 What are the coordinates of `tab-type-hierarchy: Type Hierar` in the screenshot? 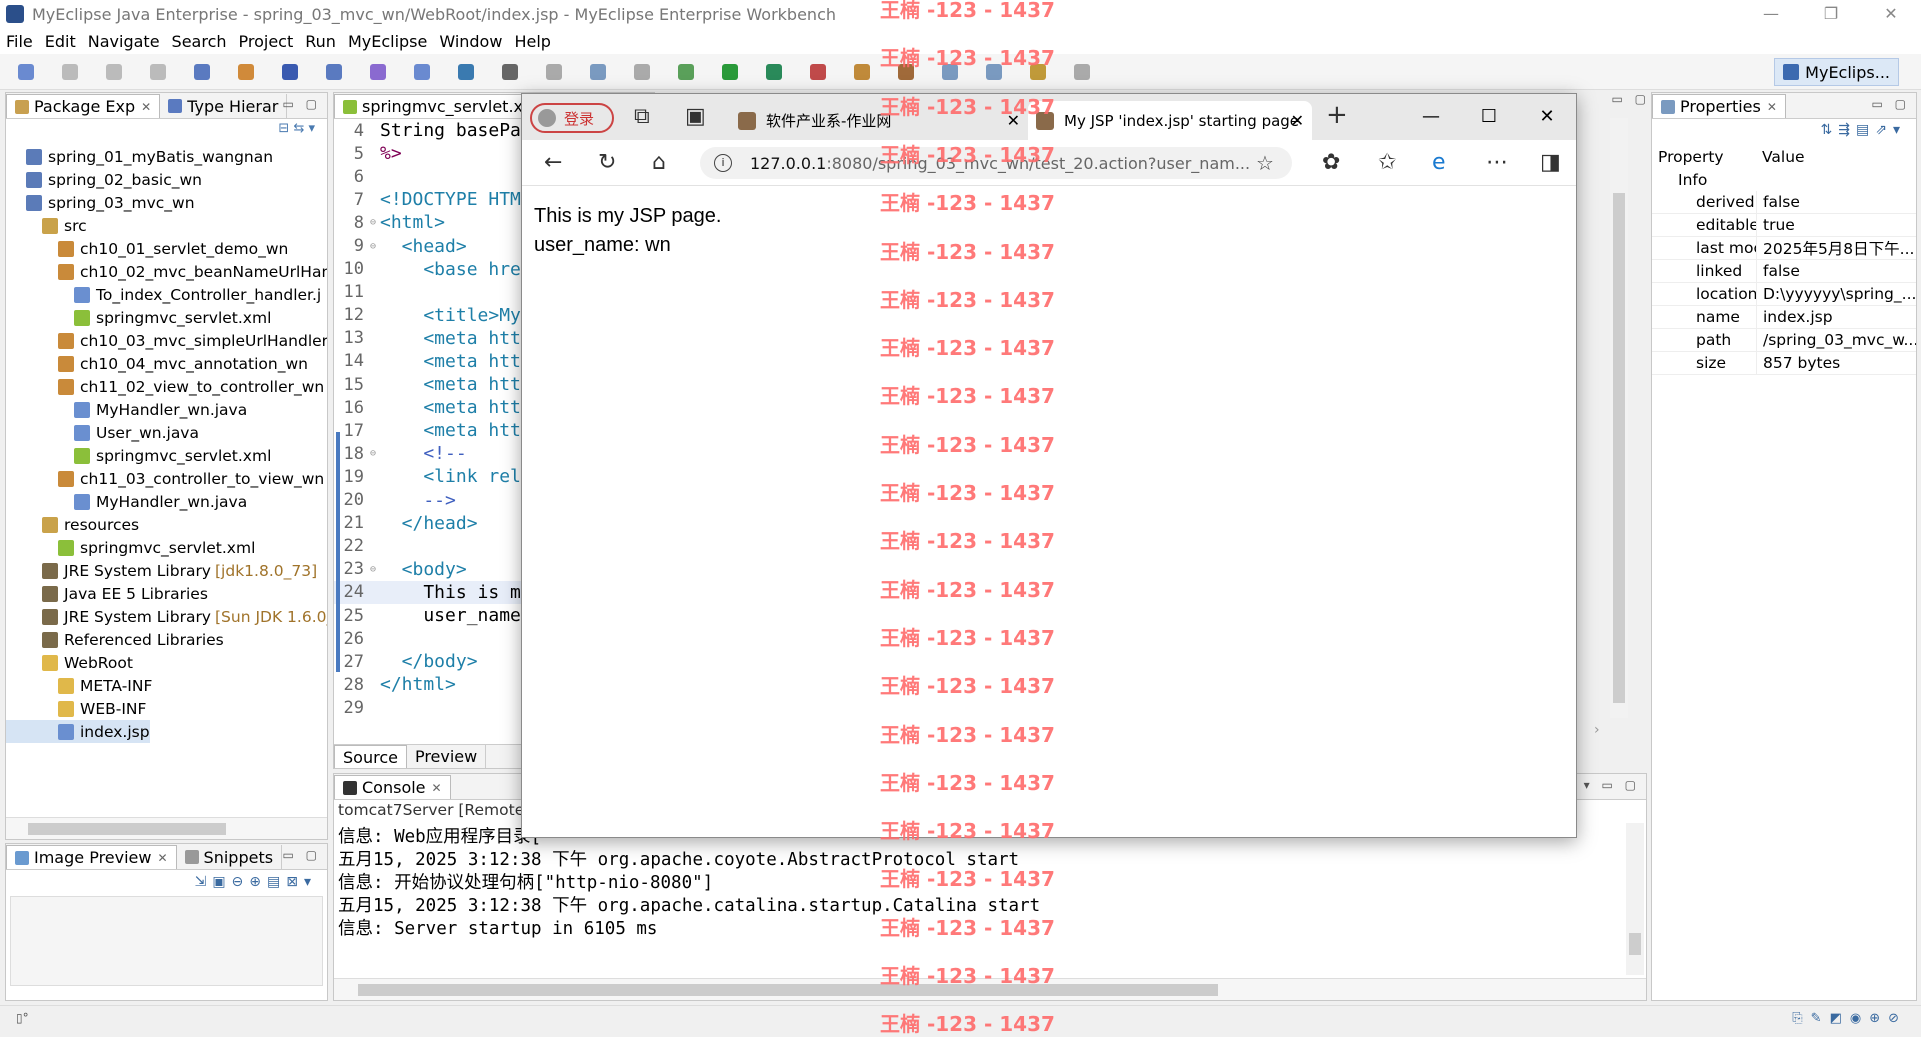 It's located at (224, 106).